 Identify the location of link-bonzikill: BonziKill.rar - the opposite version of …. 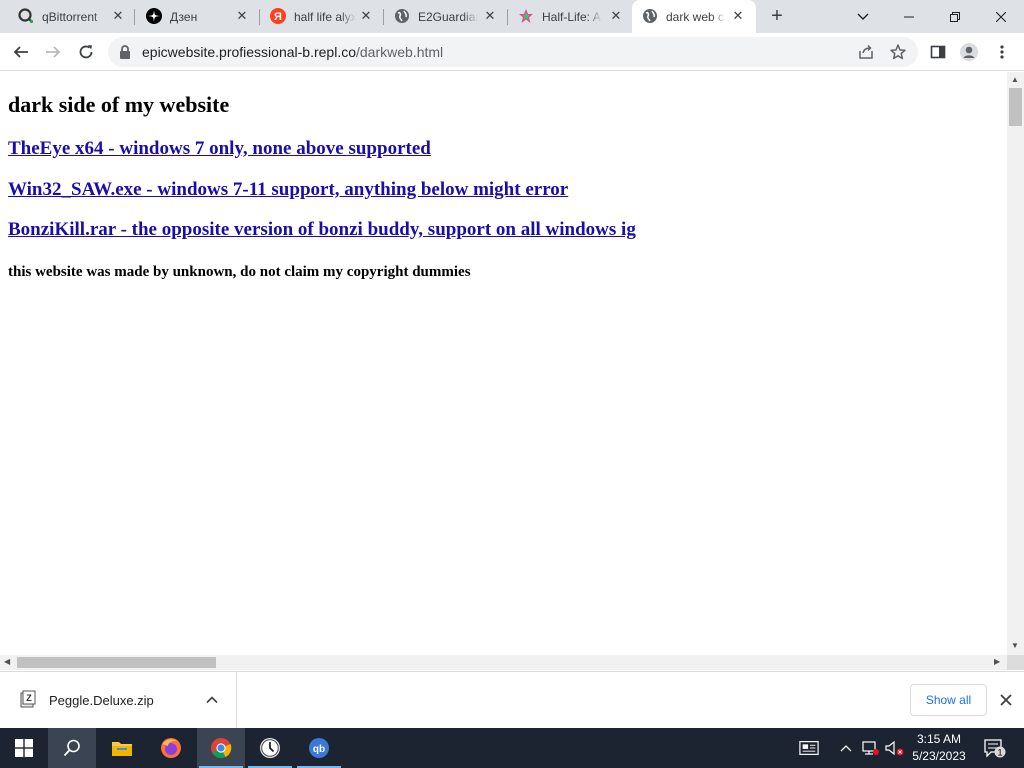
(322, 230).